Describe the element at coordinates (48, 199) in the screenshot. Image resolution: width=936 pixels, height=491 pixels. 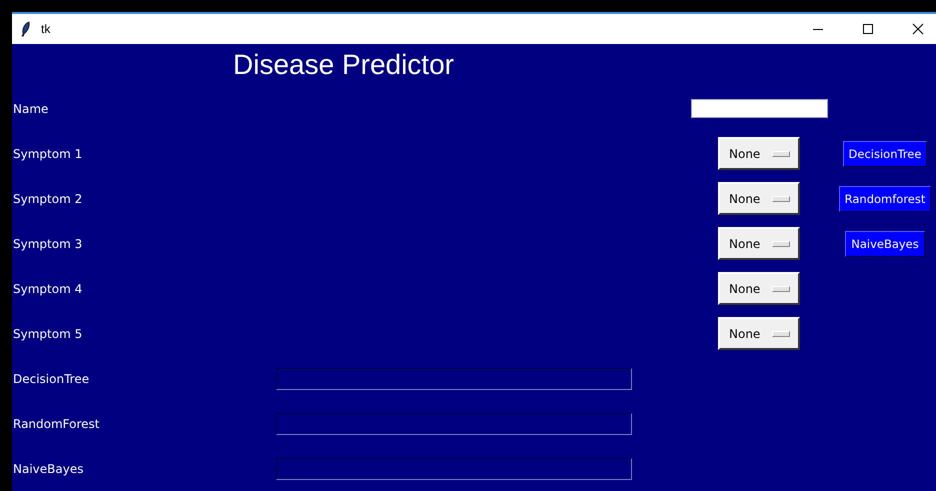
I see `field-label: Symptom 2` at that location.